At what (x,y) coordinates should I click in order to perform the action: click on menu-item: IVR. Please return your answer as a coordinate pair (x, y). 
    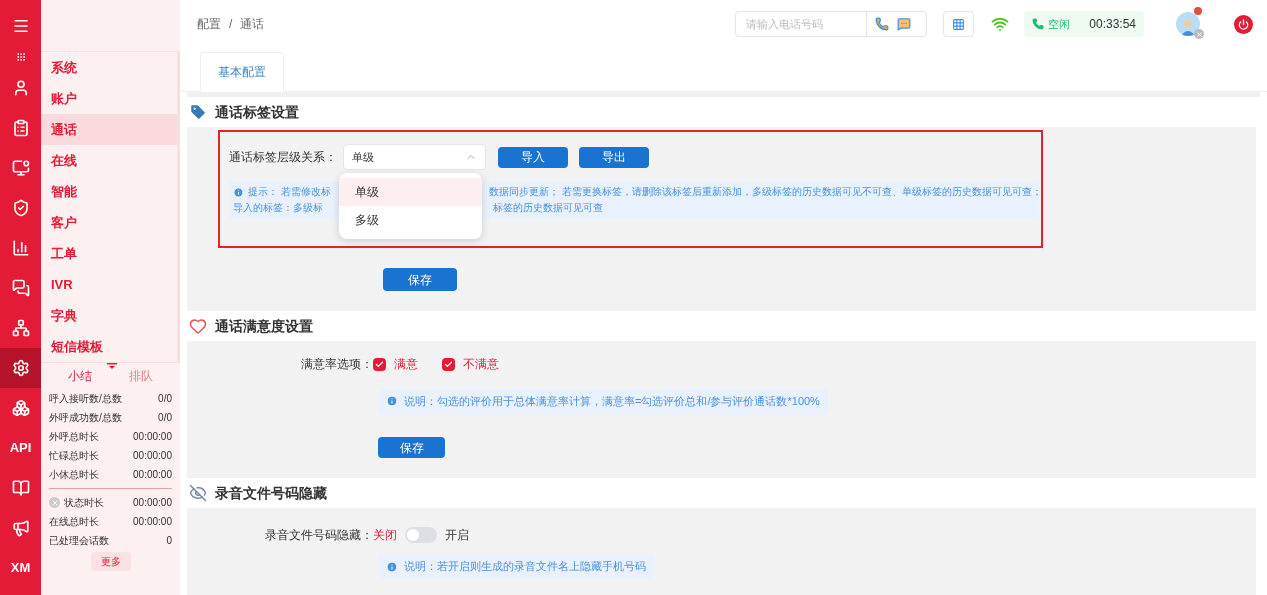
    Looking at the image, I should click on (109, 284).